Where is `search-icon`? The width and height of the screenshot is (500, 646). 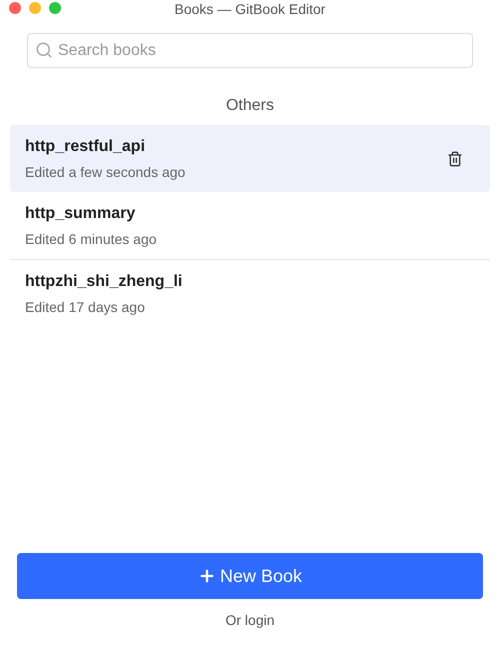 search-icon is located at coordinates (44, 50).